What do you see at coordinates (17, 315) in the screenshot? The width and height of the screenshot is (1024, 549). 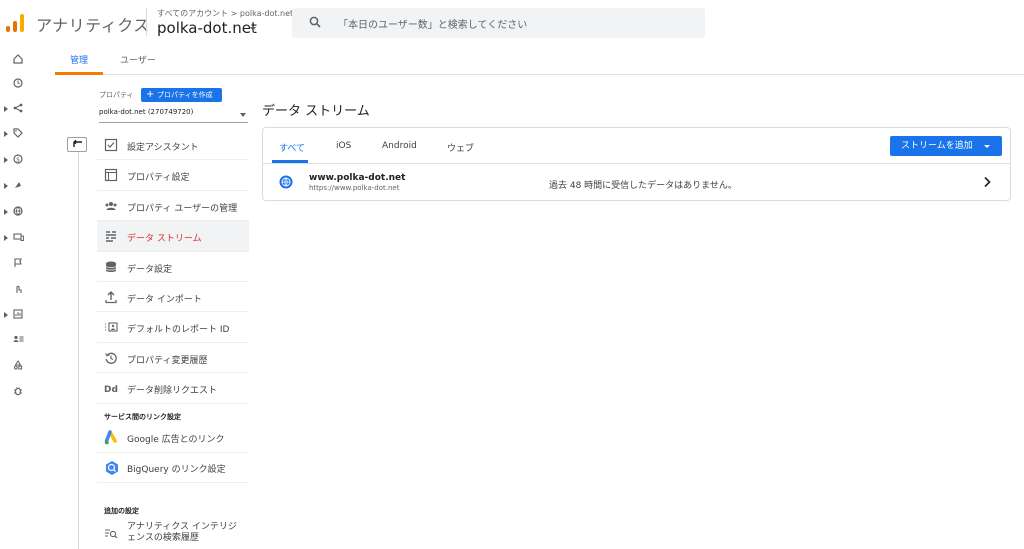 I see `report-icon` at bounding box center [17, 315].